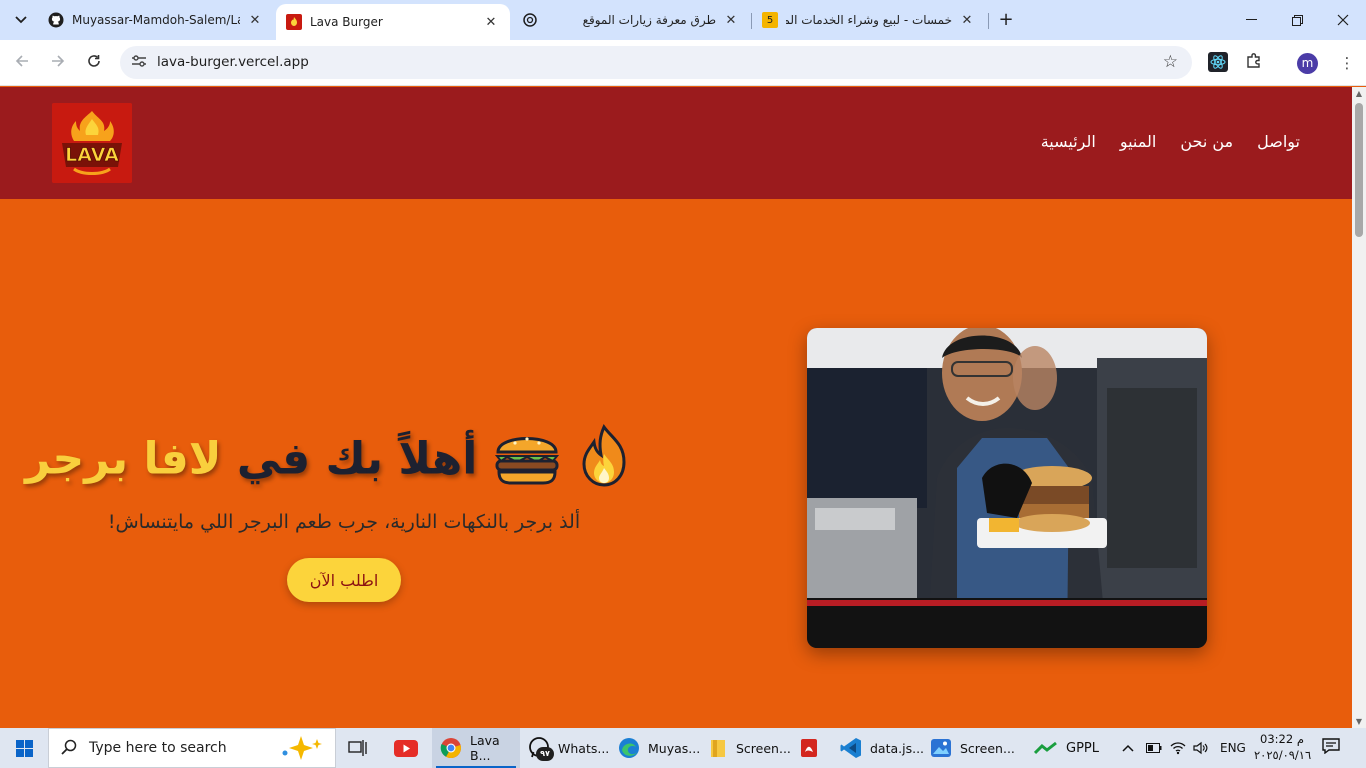  I want to click on show-hidden-icons-button, so click(1128, 748).